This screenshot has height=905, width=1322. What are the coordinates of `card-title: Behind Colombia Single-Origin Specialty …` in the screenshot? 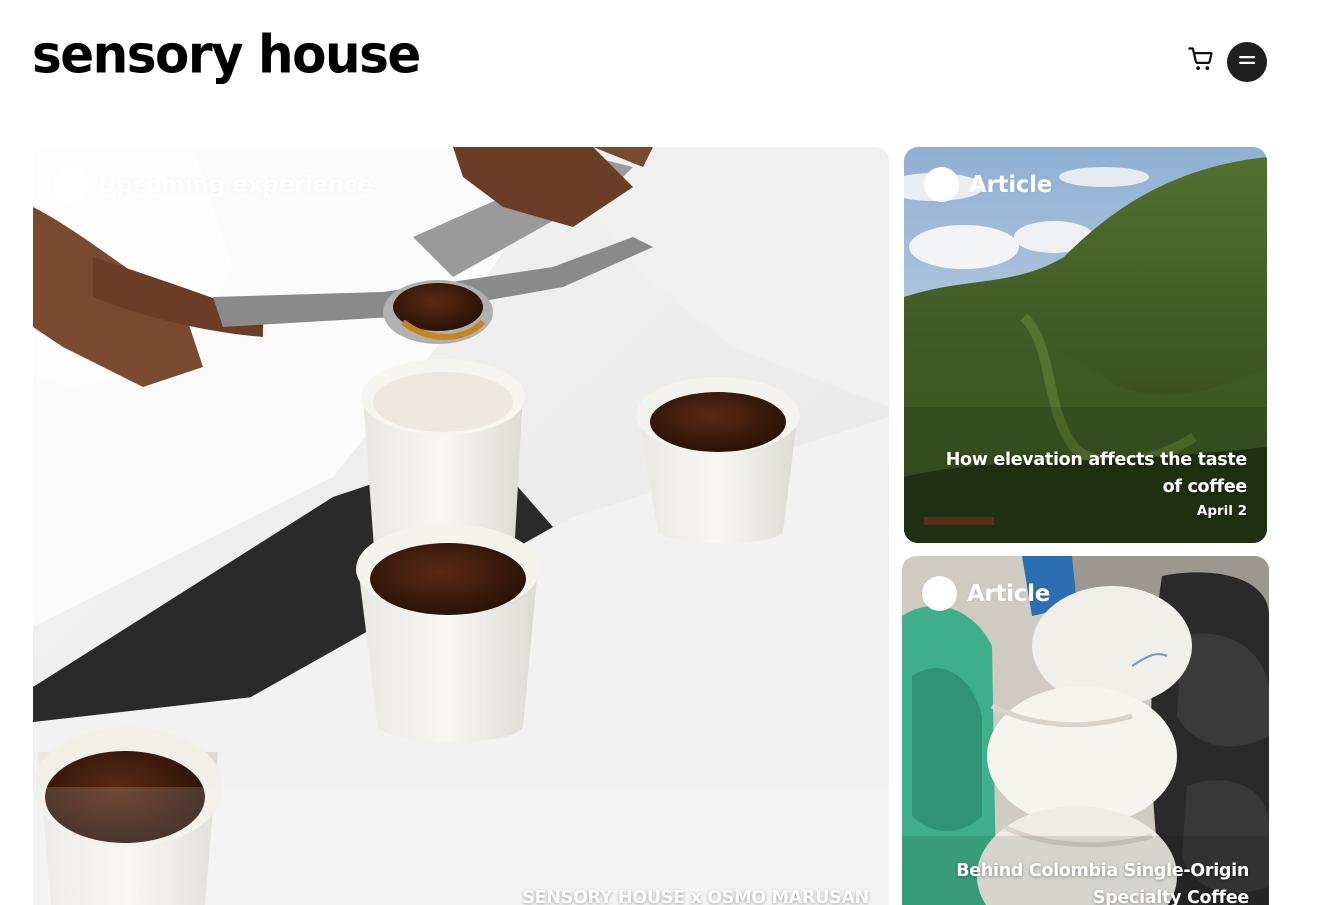 It's located at (1089, 881).